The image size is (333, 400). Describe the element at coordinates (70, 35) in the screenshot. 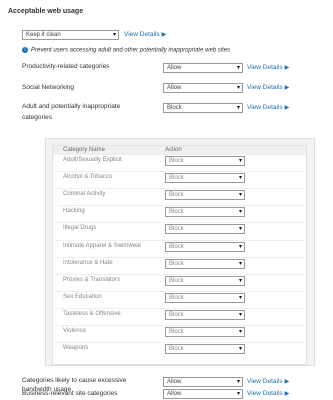

I see `preset-select: Keep it clean ▾` at that location.